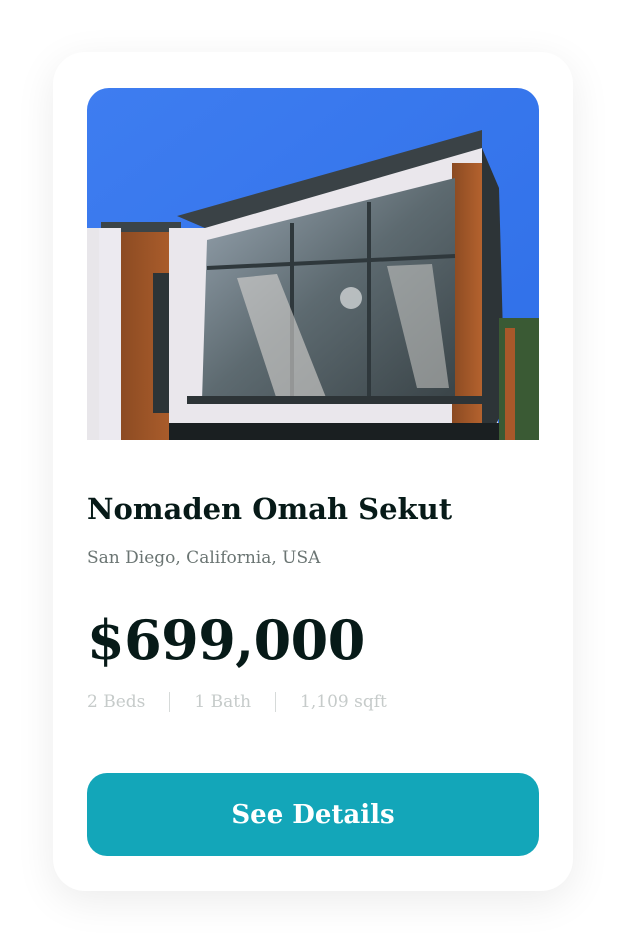  What do you see at coordinates (116, 702) in the screenshot?
I see `spec-beds: 2 Beds` at bounding box center [116, 702].